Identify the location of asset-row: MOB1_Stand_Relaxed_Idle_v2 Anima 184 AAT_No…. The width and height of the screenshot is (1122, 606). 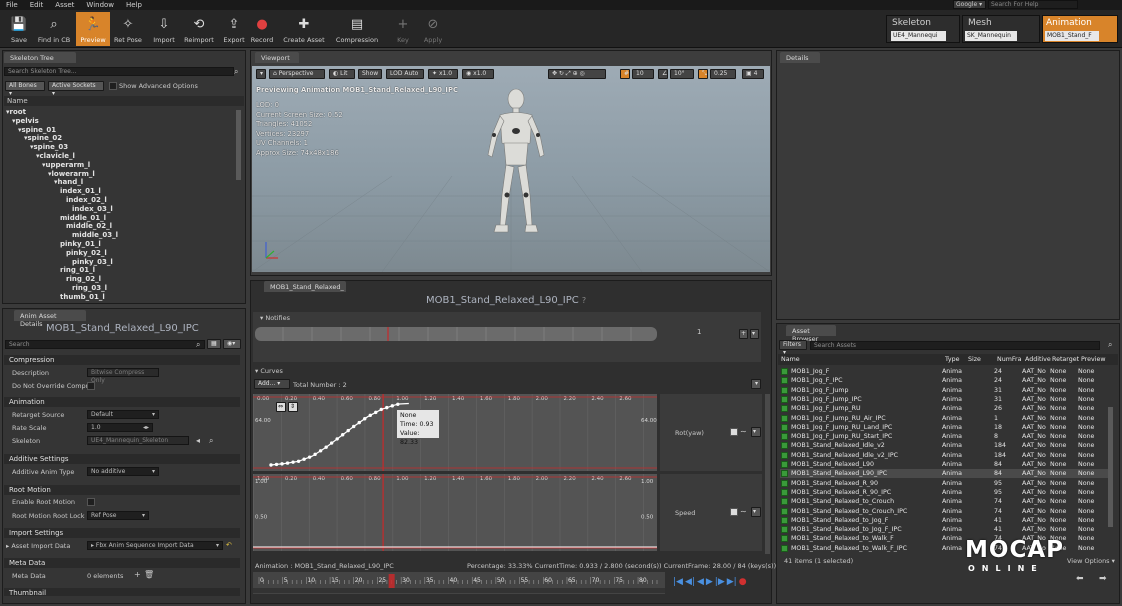
(945, 445).